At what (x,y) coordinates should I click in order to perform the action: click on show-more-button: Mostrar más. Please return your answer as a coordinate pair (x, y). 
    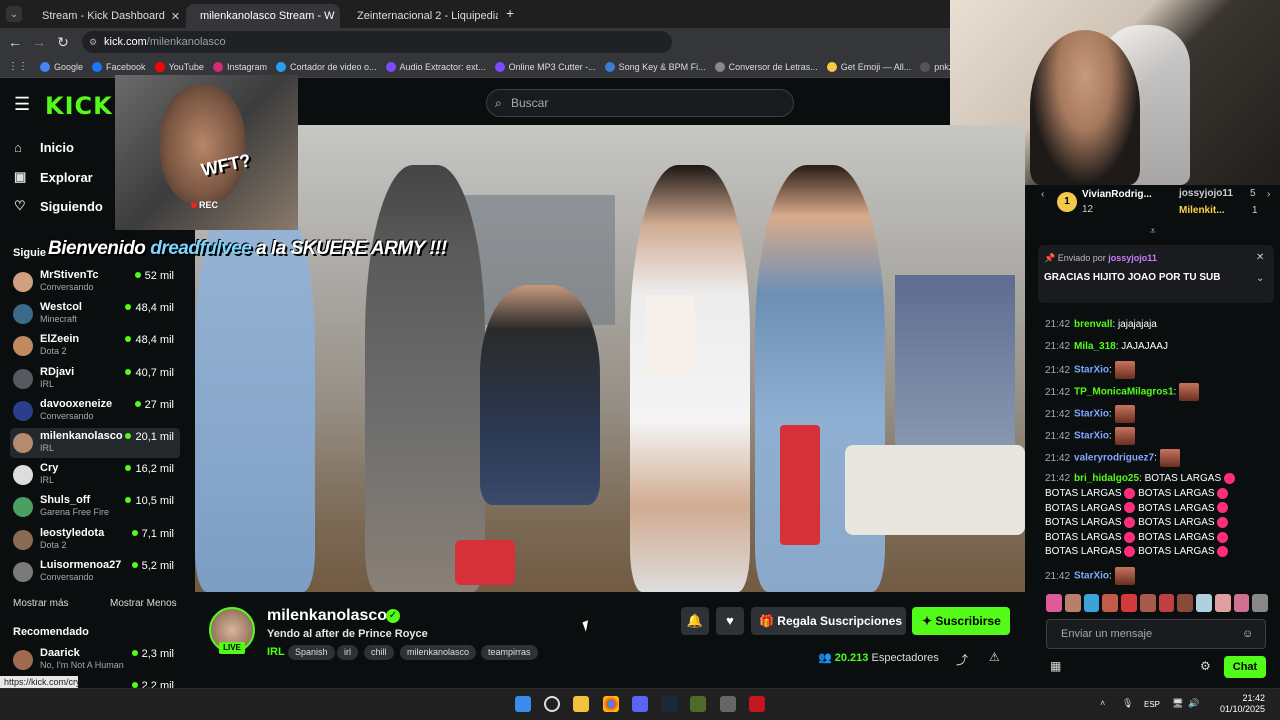
    Looking at the image, I should click on (41, 603).